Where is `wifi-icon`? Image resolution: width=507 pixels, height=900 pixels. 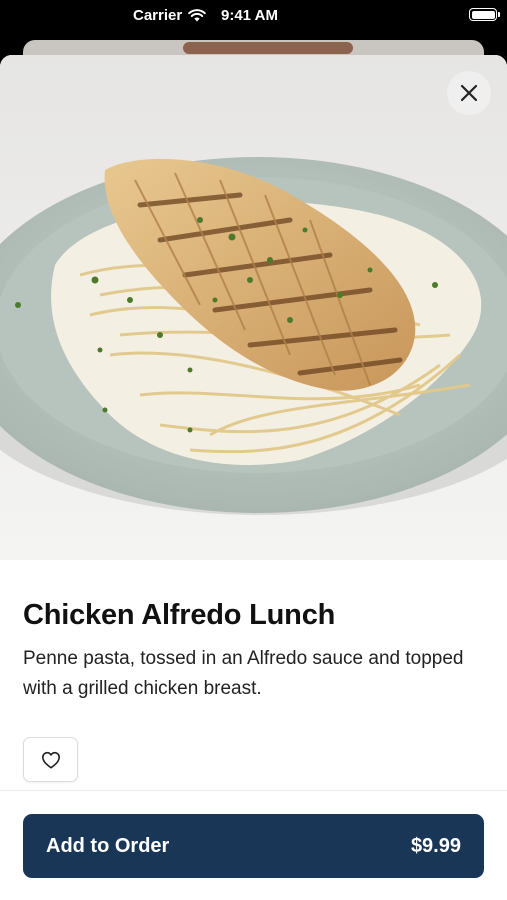
wifi-icon is located at coordinates (197, 15).